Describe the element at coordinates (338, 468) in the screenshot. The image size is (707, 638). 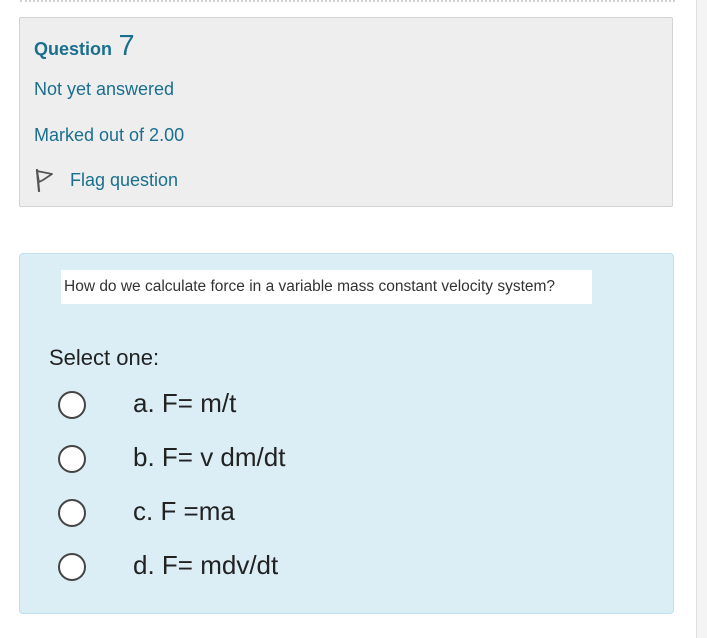
I see `answer-option-b: b. F= v dm/dt` at that location.